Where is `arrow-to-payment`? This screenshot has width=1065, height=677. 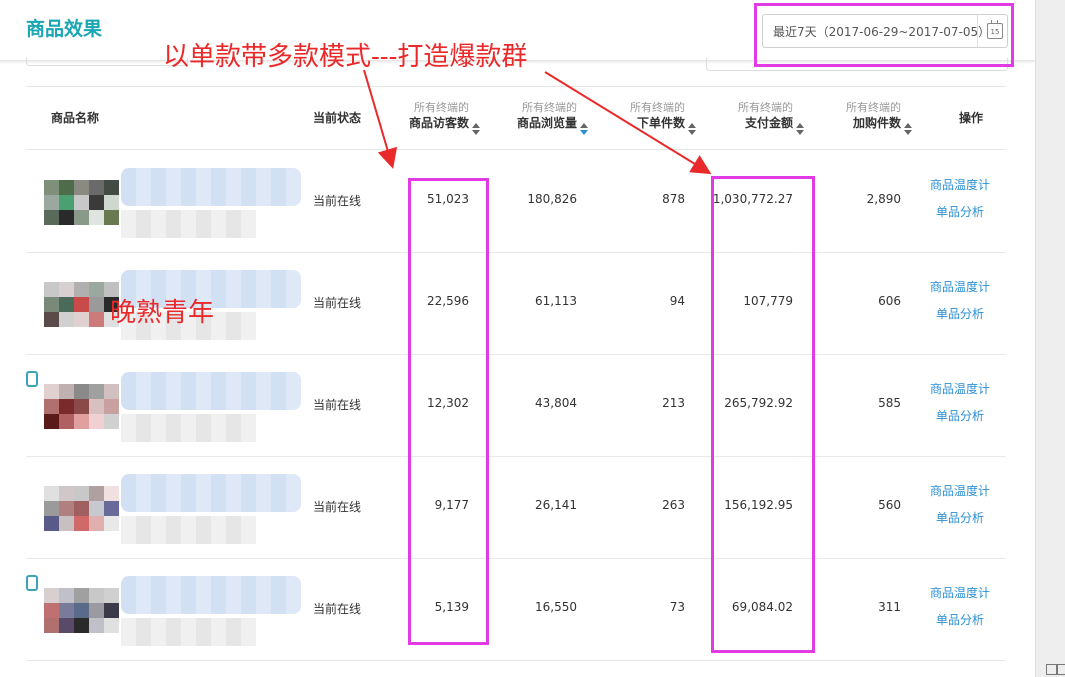 arrow-to-payment is located at coordinates (628, 123).